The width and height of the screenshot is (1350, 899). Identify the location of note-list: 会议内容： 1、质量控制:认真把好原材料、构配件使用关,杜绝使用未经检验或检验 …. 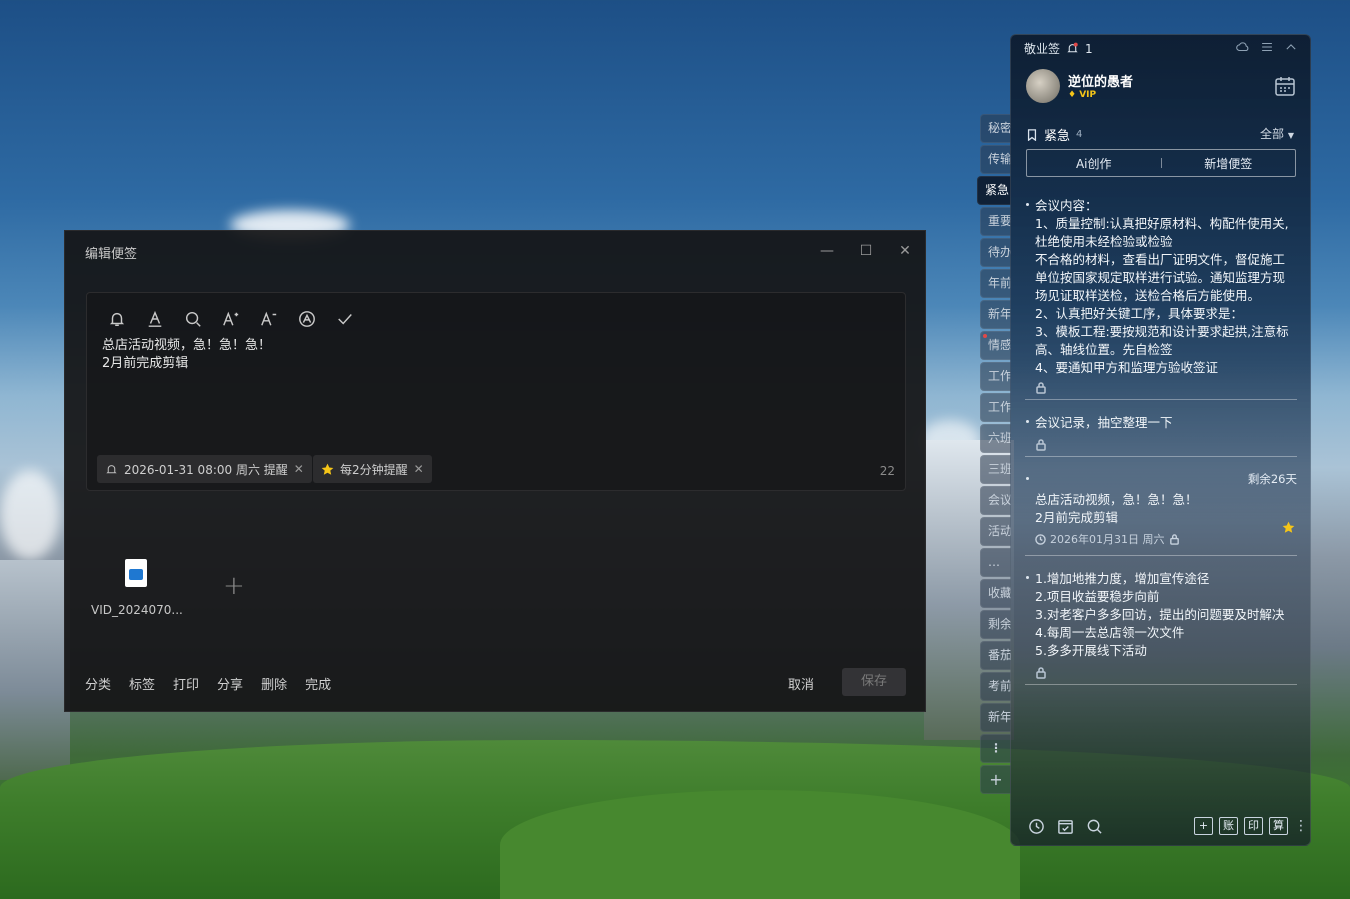
(1161, 448).